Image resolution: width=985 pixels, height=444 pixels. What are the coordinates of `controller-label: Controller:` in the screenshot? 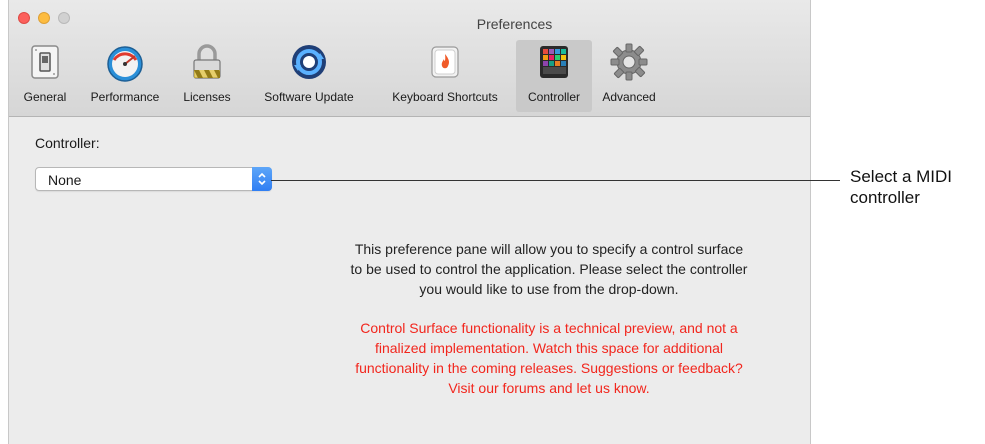 It's located at (67, 143).